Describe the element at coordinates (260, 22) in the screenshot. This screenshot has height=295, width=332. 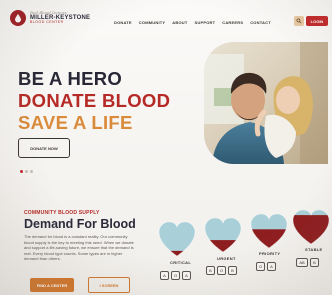
I see `nav-item-contact: CONTACT` at that location.